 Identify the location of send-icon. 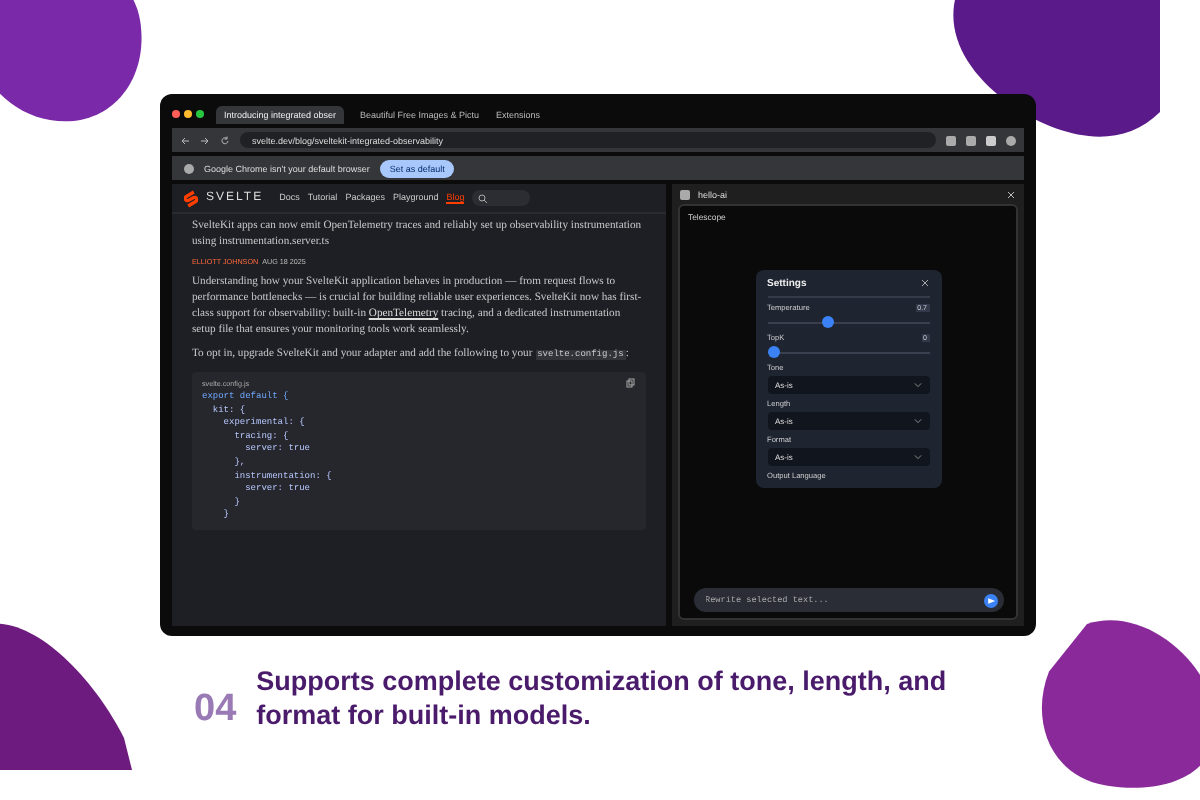
(990, 600).